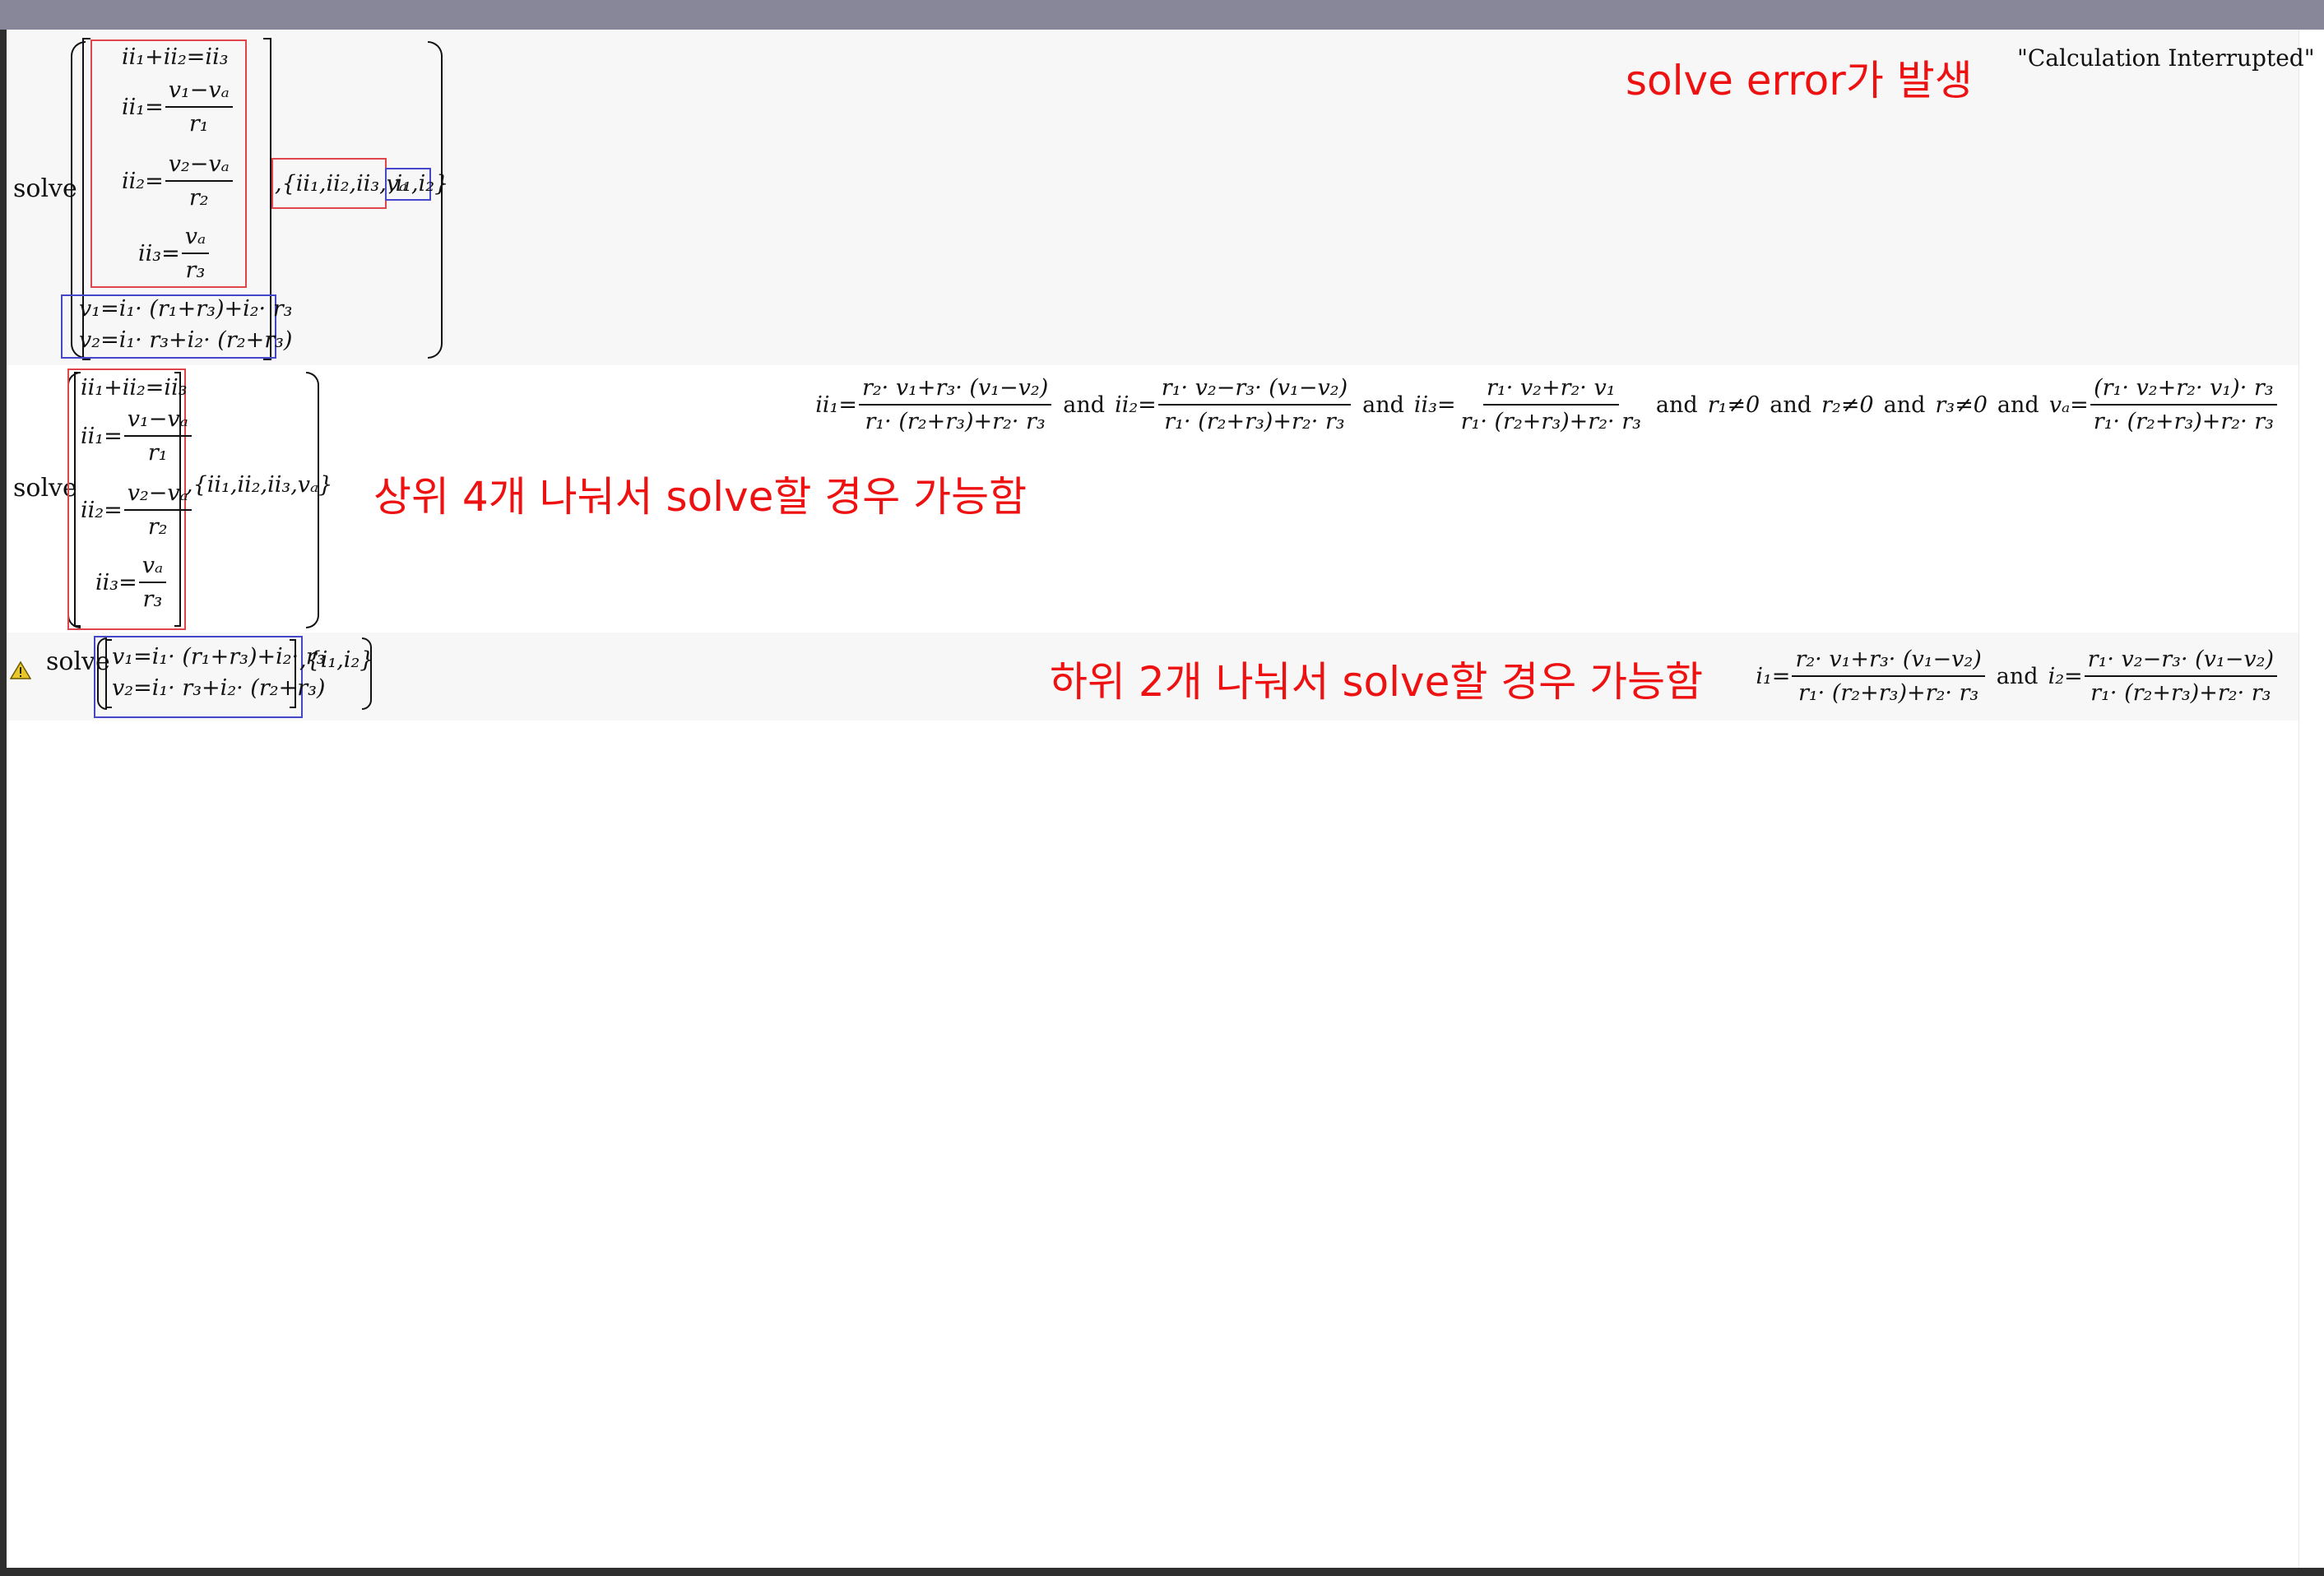  What do you see at coordinates (1799, 80) in the screenshot?
I see `error-annotation: solve error가 발생` at bounding box center [1799, 80].